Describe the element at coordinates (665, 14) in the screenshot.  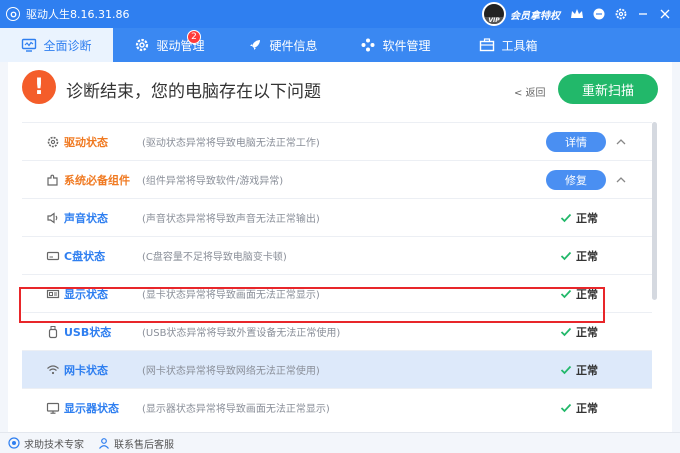
I see `close-icon` at that location.